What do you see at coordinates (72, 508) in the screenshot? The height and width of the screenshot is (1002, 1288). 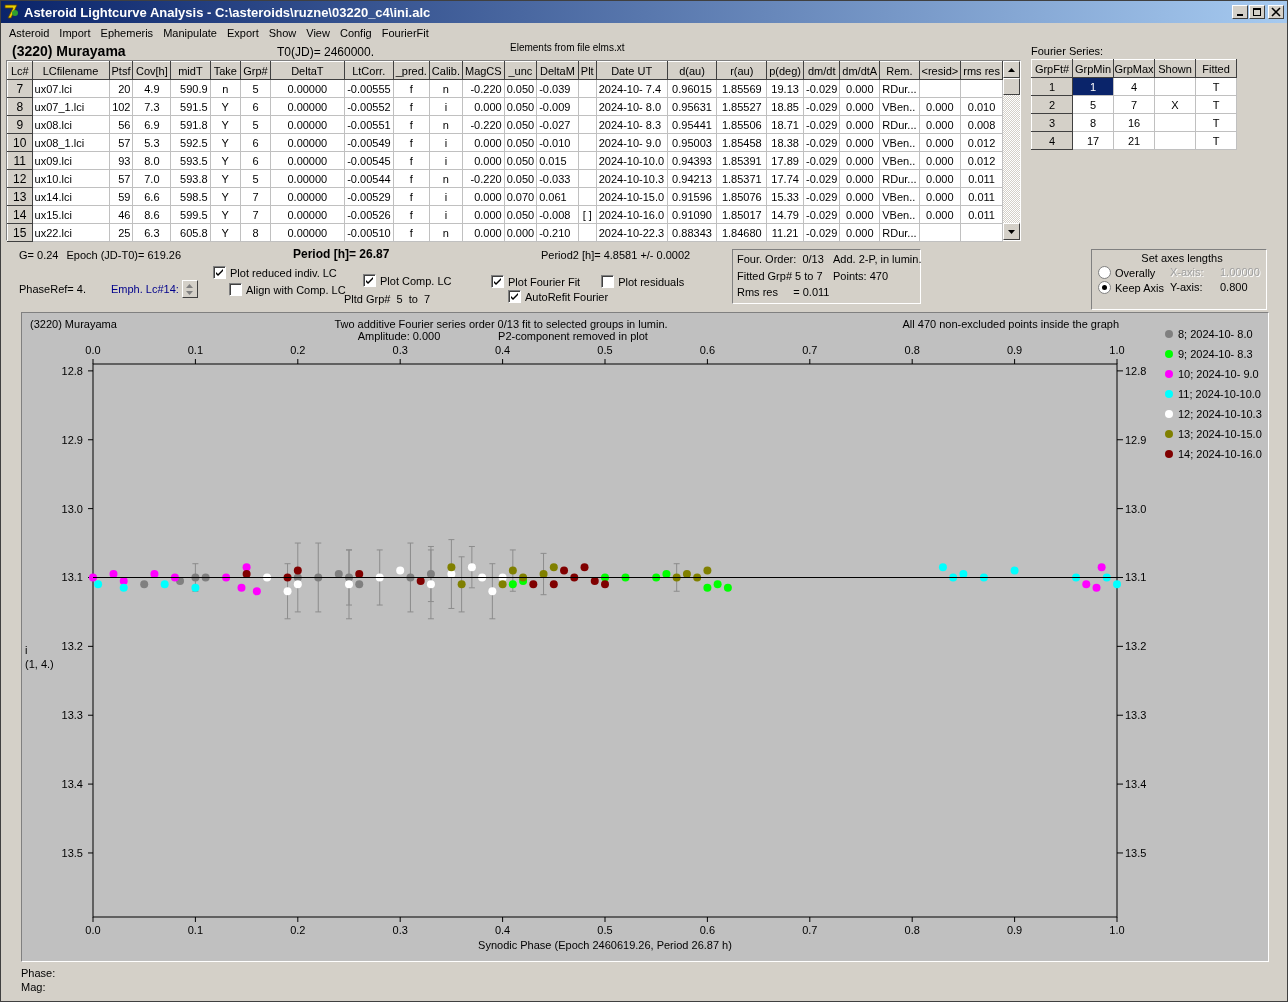 I see `tick-label: 13.0` at bounding box center [72, 508].